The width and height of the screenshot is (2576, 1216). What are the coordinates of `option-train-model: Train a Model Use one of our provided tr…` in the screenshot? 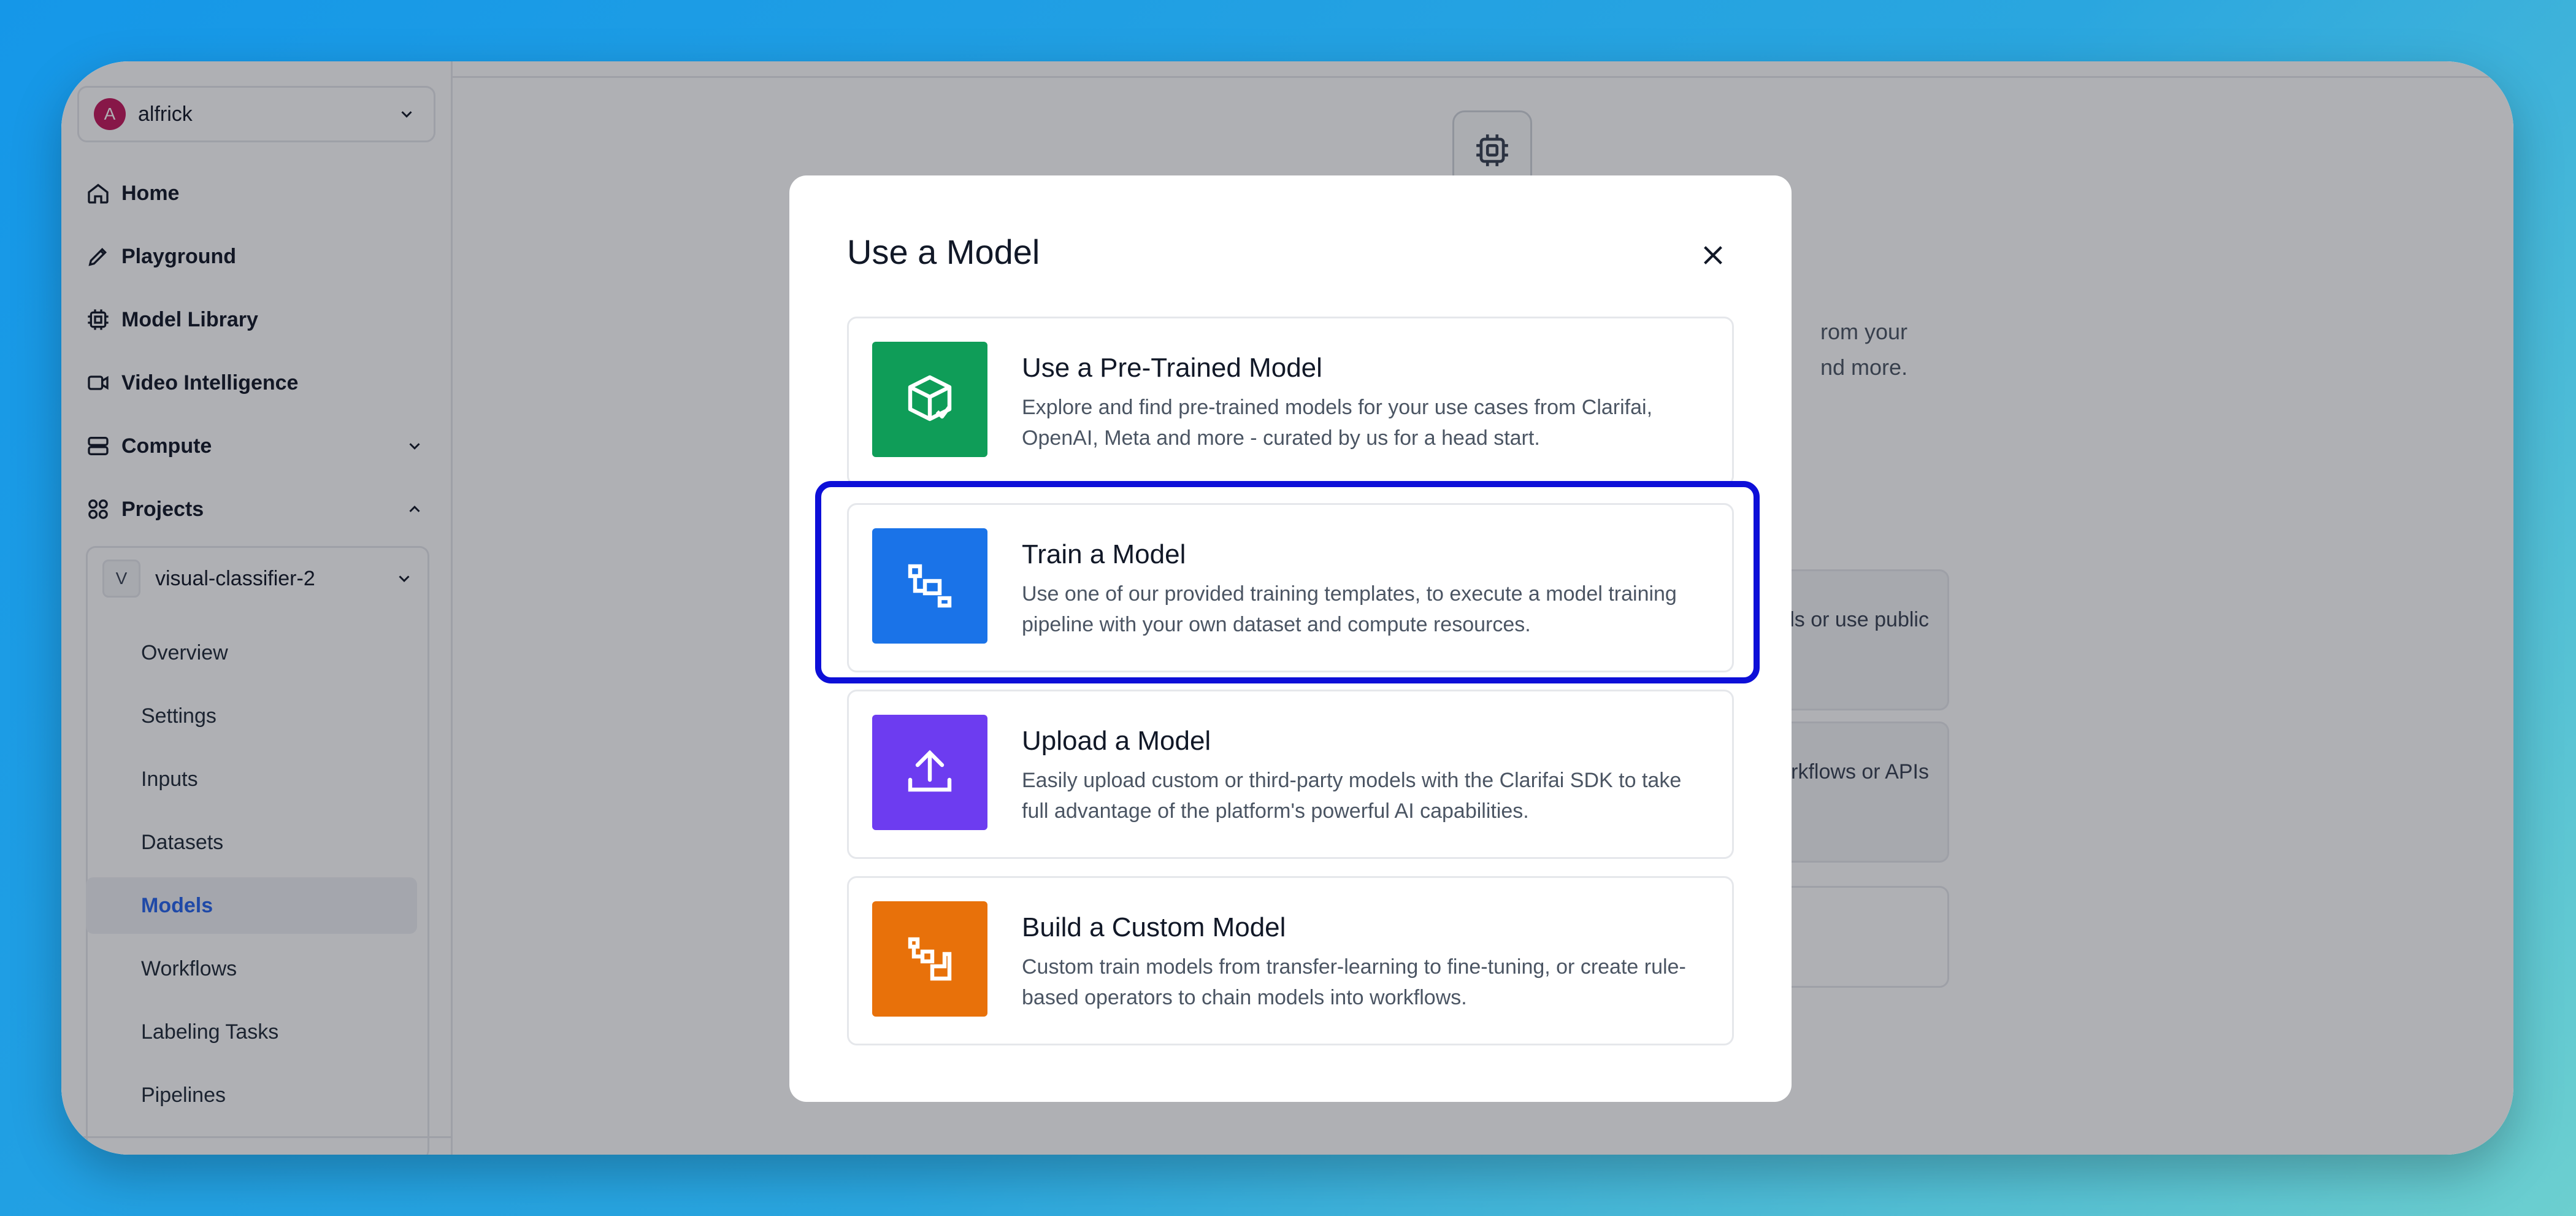 It's located at (1290, 587).